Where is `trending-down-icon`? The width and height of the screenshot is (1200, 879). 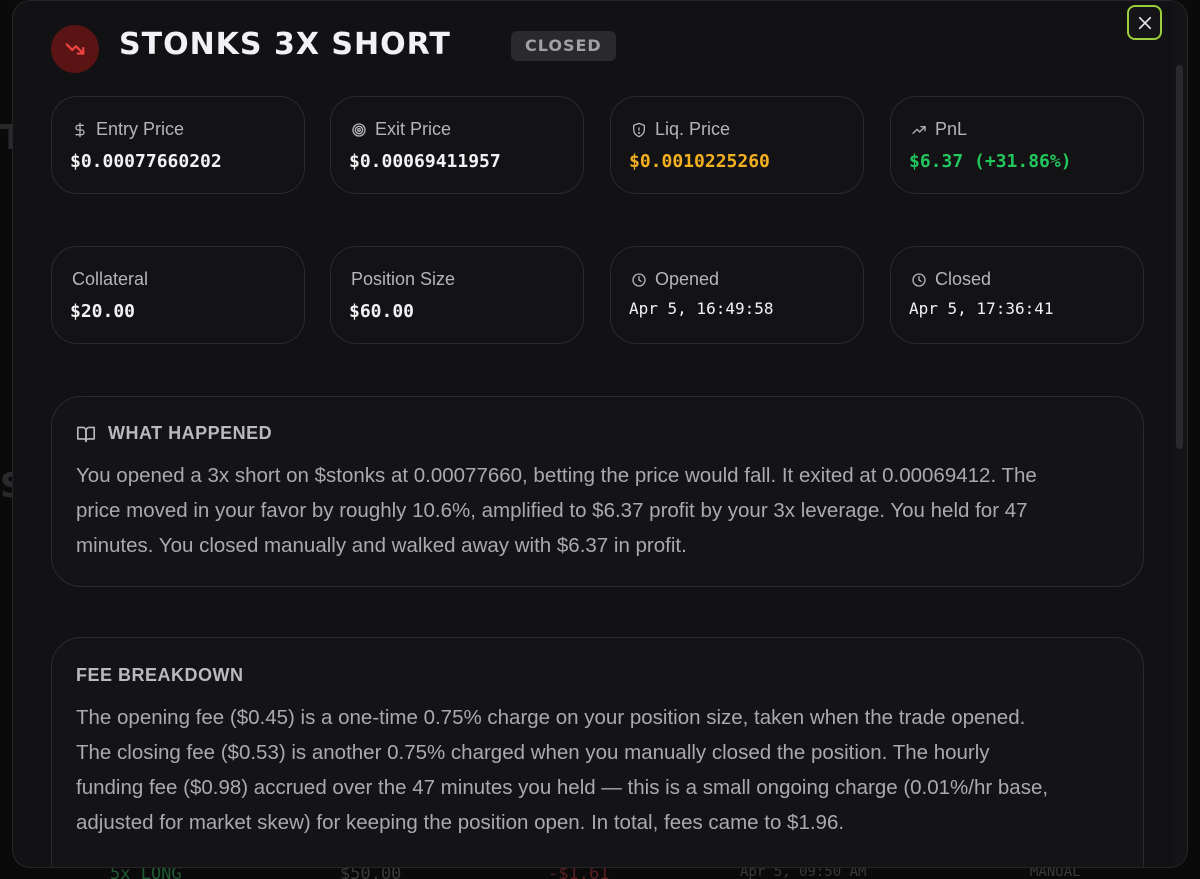
trending-down-icon is located at coordinates (75, 49).